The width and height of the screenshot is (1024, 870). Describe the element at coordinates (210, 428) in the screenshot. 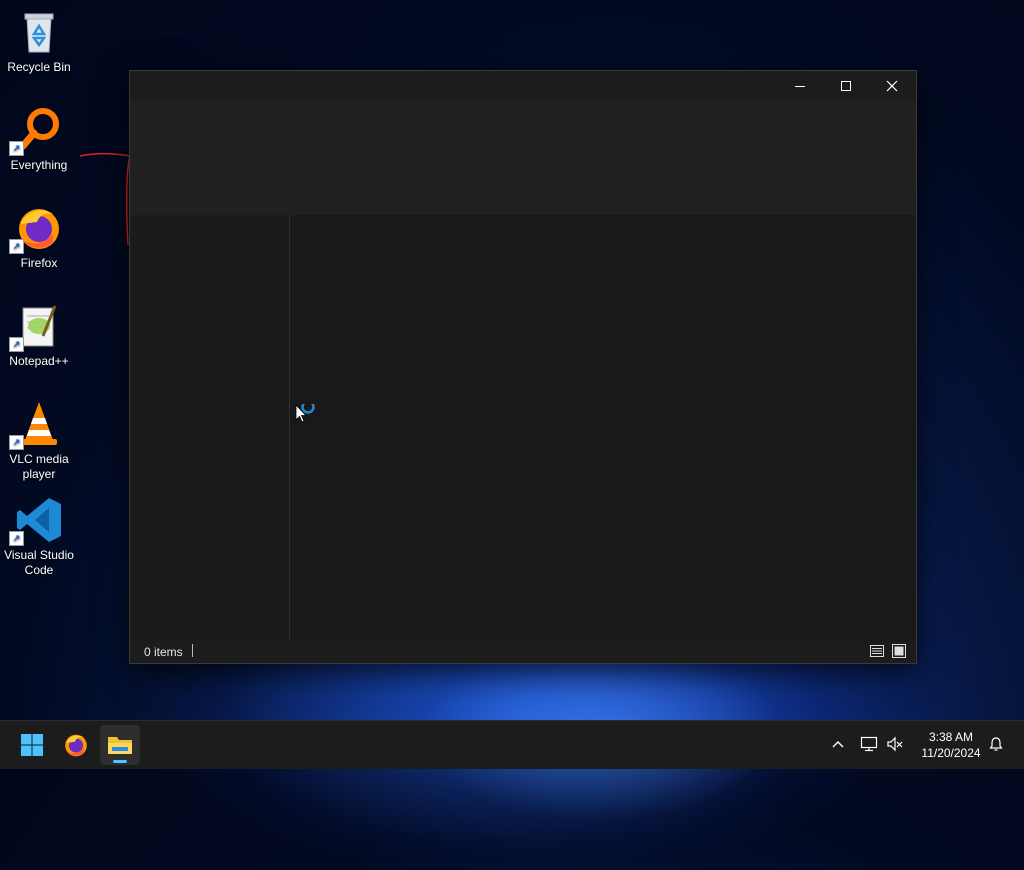

I see `navigation-pane` at that location.